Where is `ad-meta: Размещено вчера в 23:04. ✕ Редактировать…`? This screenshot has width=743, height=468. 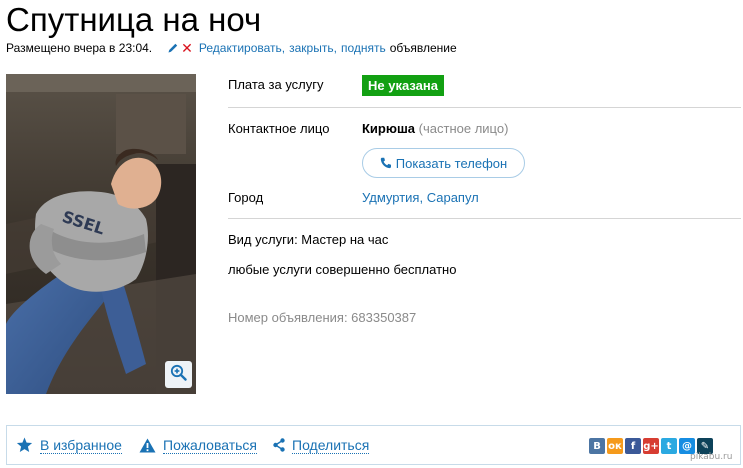 ad-meta: Размещено вчера в 23:04. ✕ Редактировать… is located at coordinates (231, 48).